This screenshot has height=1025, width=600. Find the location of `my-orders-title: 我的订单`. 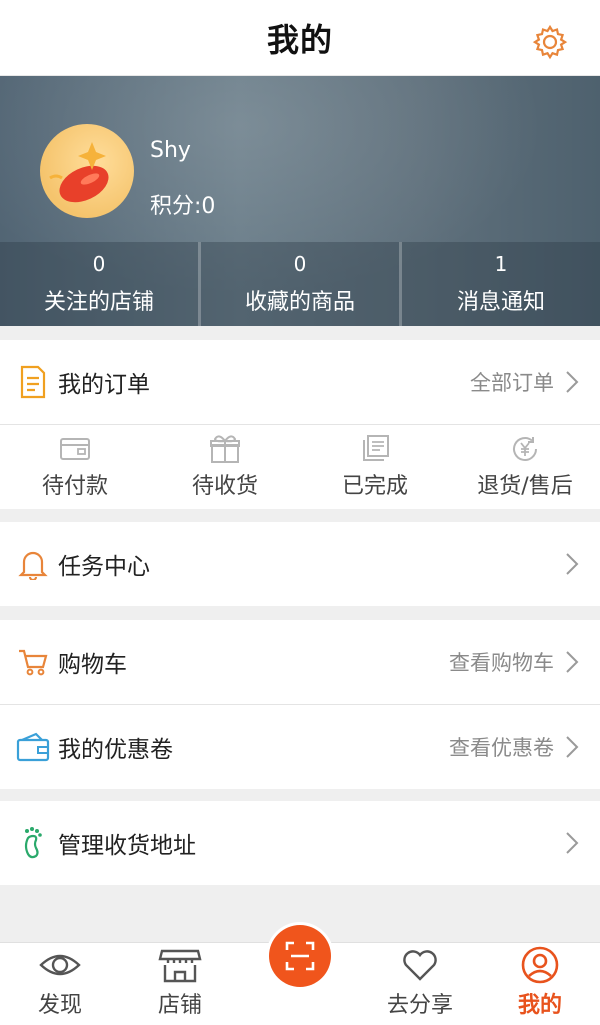

my-orders-title: 我的订单 is located at coordinates (104, 385).